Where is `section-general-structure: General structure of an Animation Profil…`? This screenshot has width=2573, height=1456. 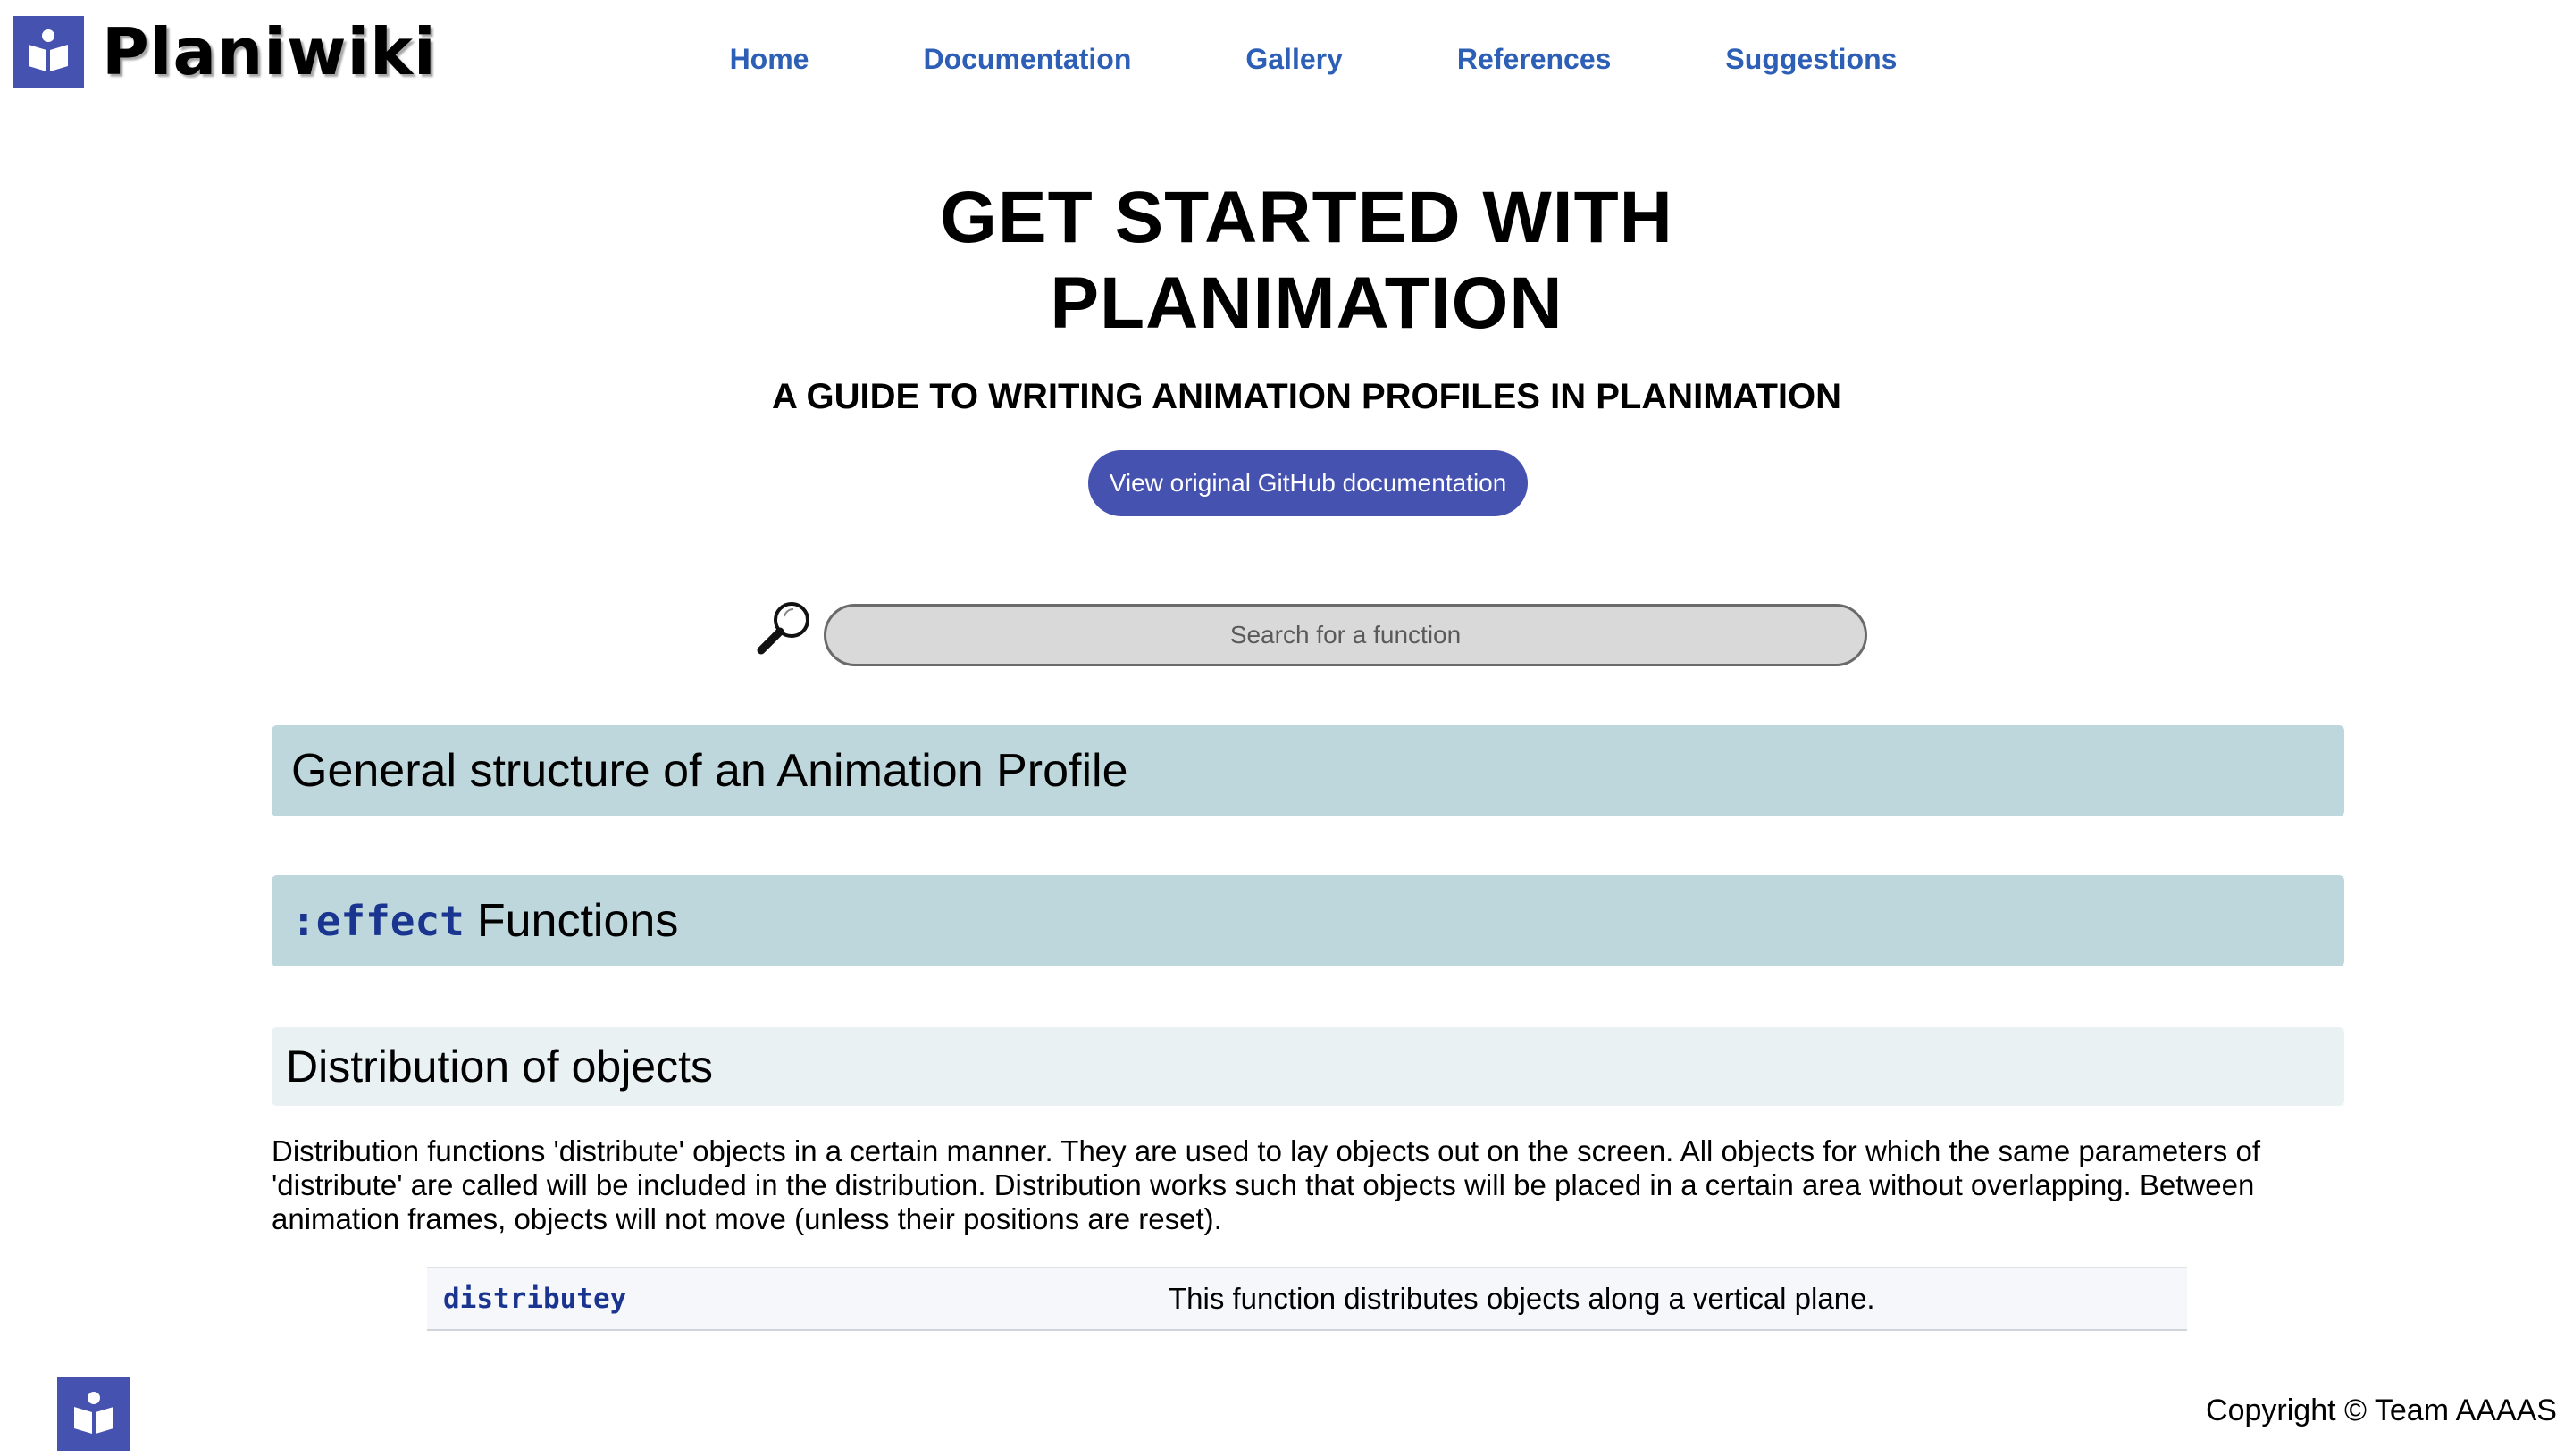 section-general-structure: General structure of an Animation Profil… is located at coordinates (1308, 770).